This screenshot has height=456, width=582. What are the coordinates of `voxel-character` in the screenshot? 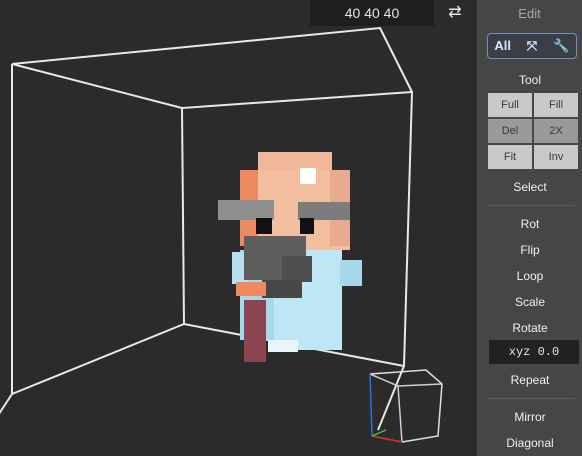 It's located at (290, 257).